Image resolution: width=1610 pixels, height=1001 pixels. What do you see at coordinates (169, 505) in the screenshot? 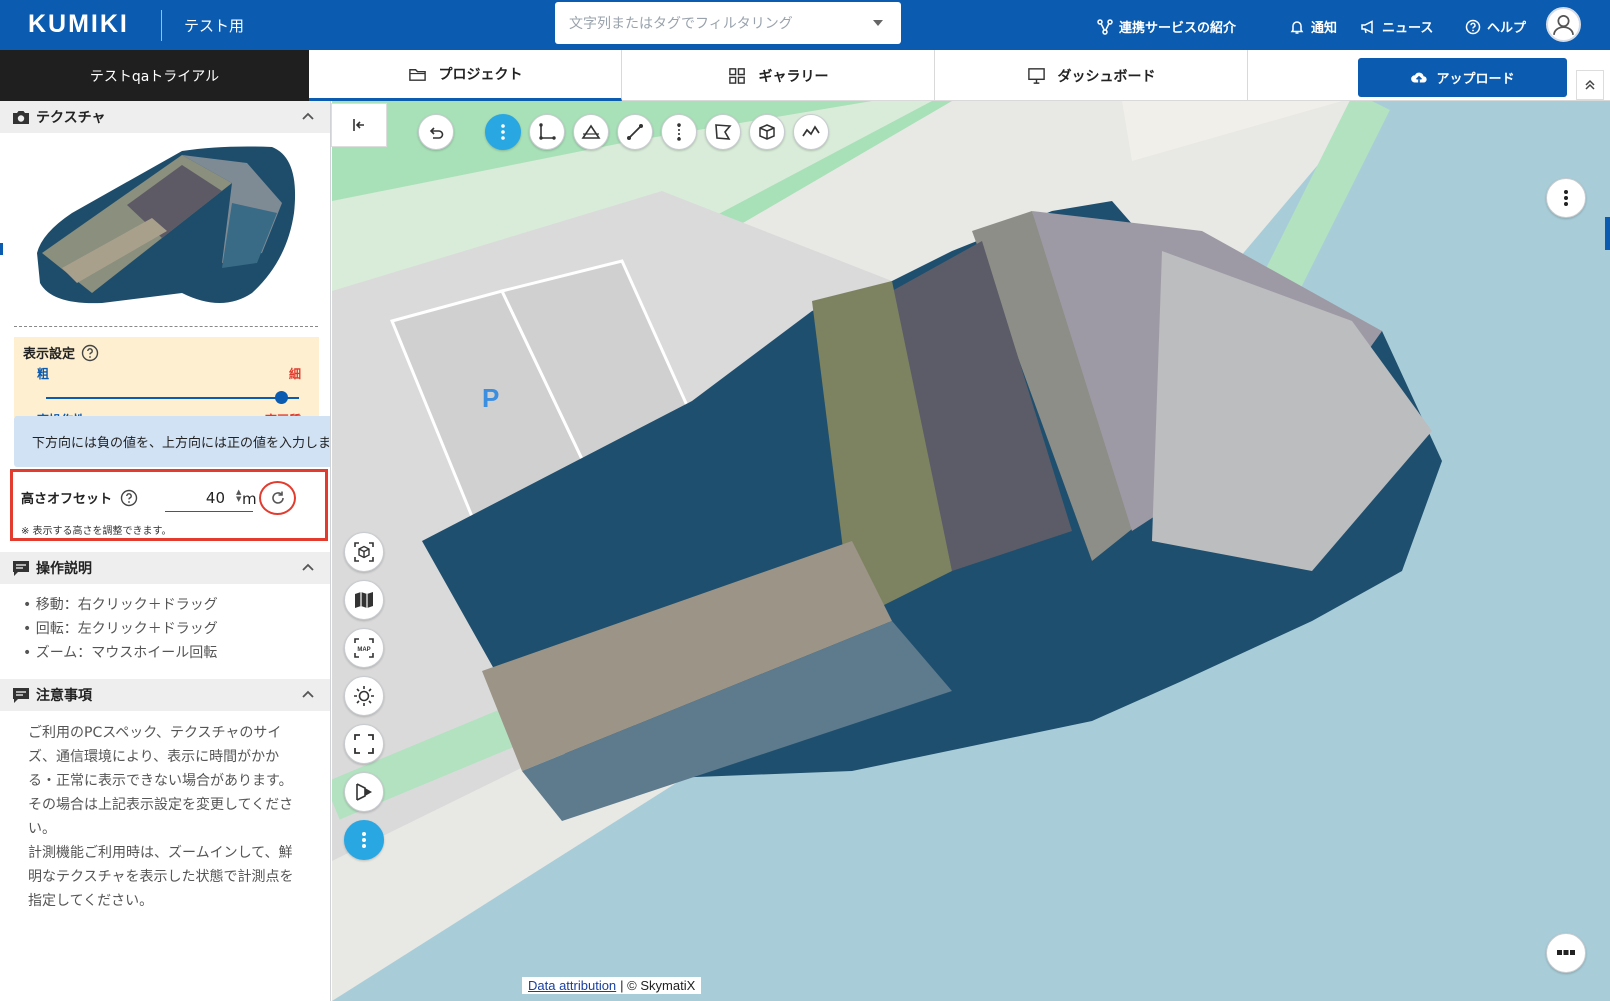
I see `height-offset-box: 高さオフセット 40 ▲ ▼ m ※ 表示する高さを調整できます。` at bounding box center [169, 505].